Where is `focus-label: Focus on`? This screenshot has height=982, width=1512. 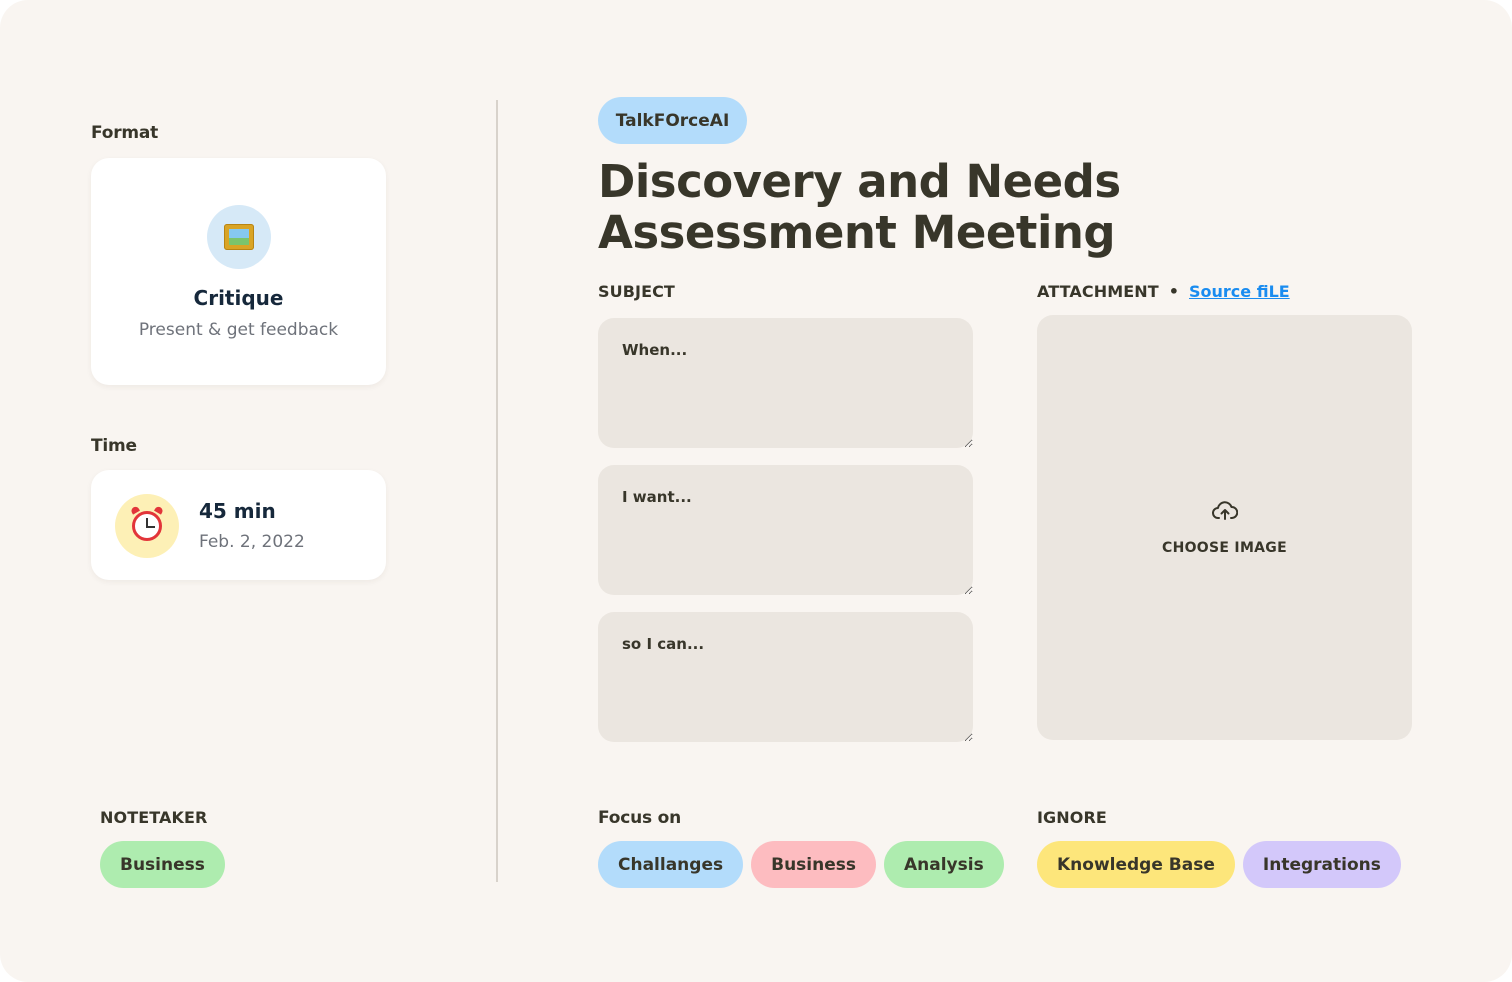 focus-label: Focus on is located at coordinates (640, 818).